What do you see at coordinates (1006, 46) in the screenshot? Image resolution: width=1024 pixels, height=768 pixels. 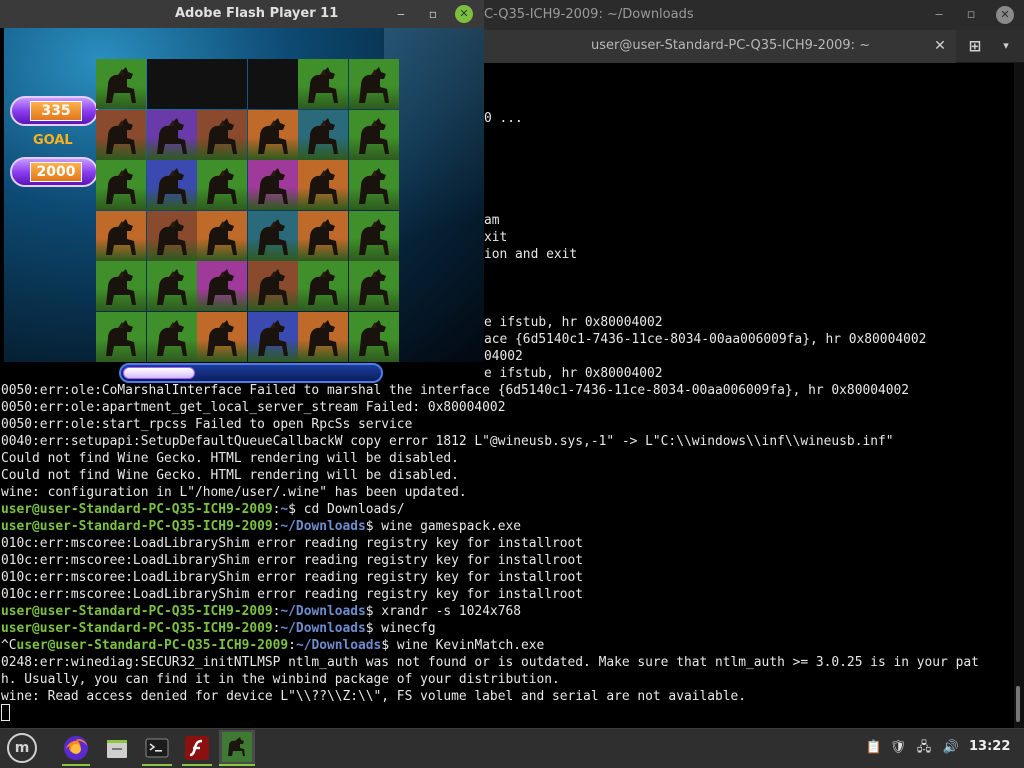 I see `terminal-menu-button: ▾` at bounding box center [1006, 46].